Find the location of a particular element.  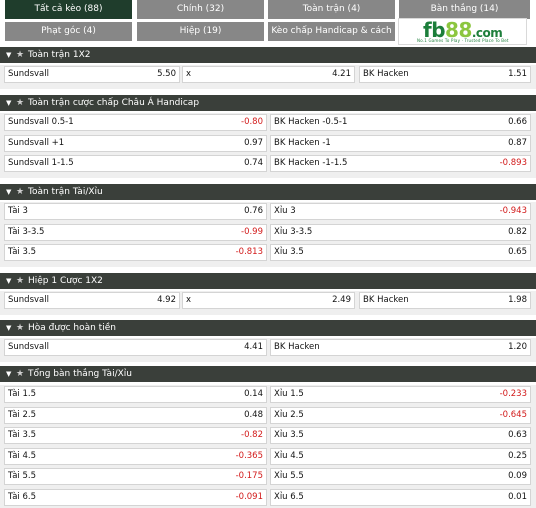

odds-value: -0.80 is located at coordinates (252, 122).